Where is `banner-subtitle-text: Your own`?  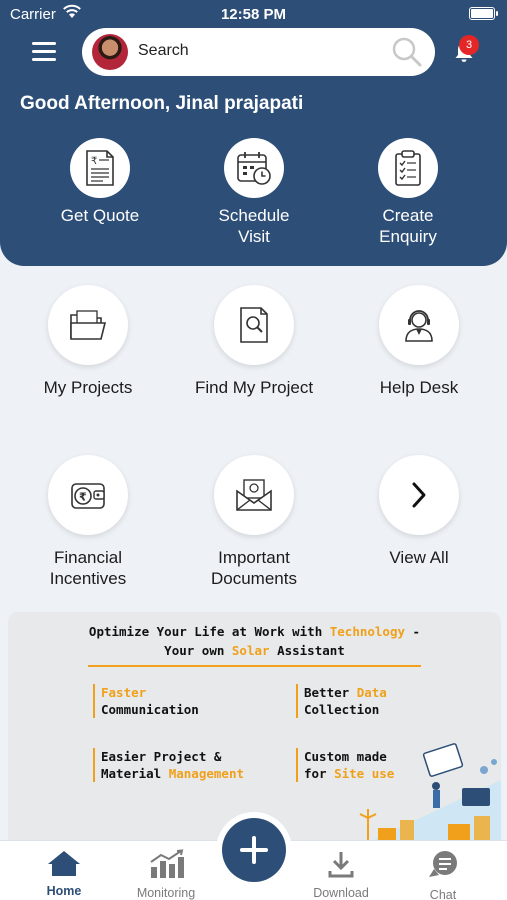
banner-subtitle-text: Your own is located at coordinates (198, 650).